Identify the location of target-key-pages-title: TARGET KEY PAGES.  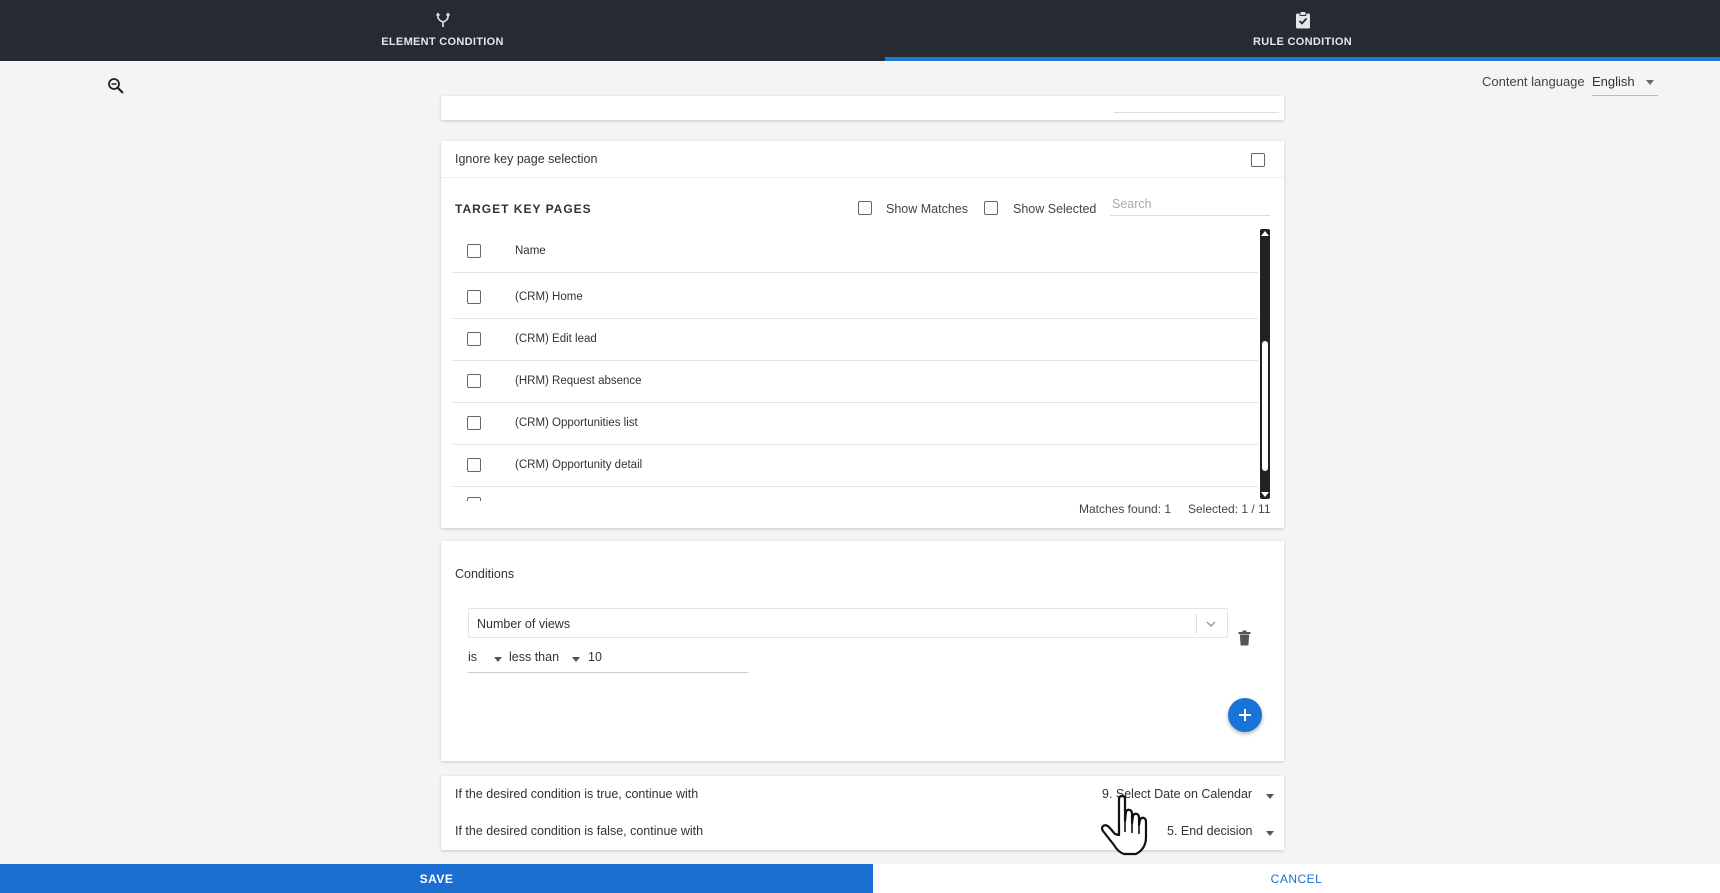
(523, 209).